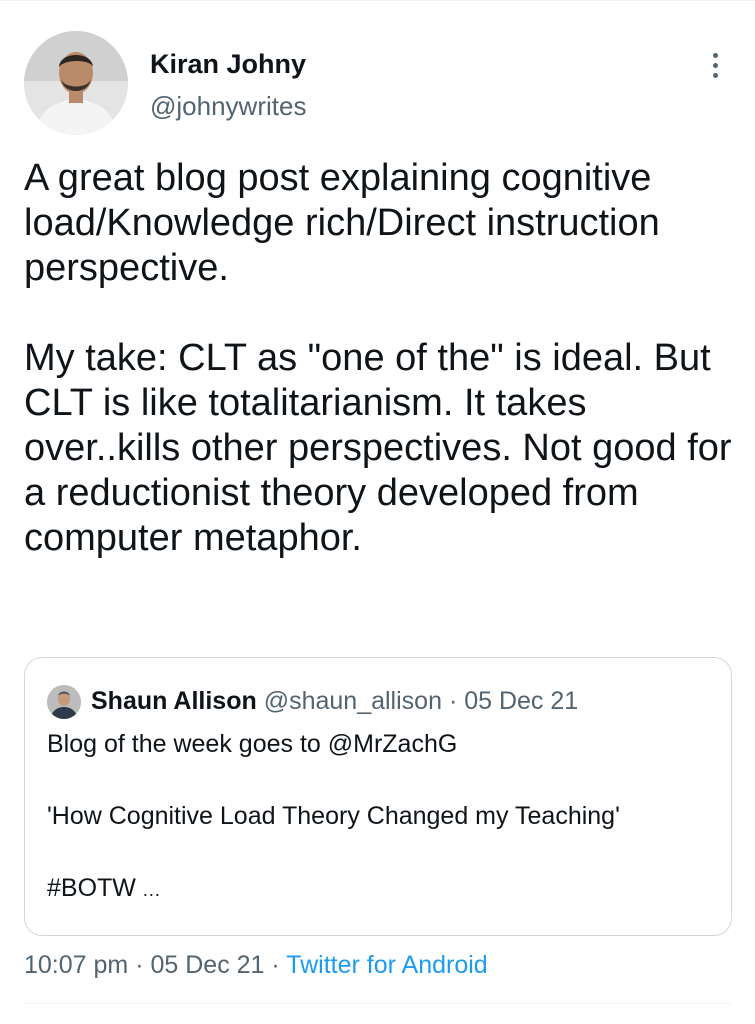 The height and width of the screenshot is (1024, 755). I want to click on author-handle: @johnywrites, so click(228, 106).